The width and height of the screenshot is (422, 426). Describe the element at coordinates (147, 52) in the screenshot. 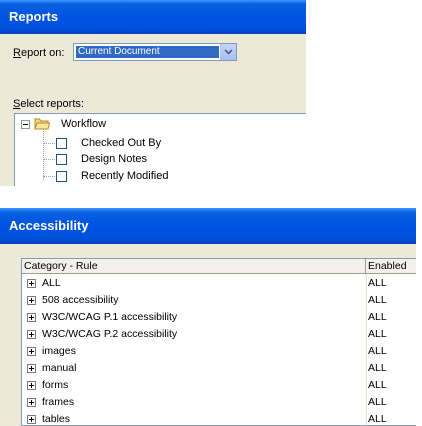

I see `report-on-selected-value: Current Document` at that location.